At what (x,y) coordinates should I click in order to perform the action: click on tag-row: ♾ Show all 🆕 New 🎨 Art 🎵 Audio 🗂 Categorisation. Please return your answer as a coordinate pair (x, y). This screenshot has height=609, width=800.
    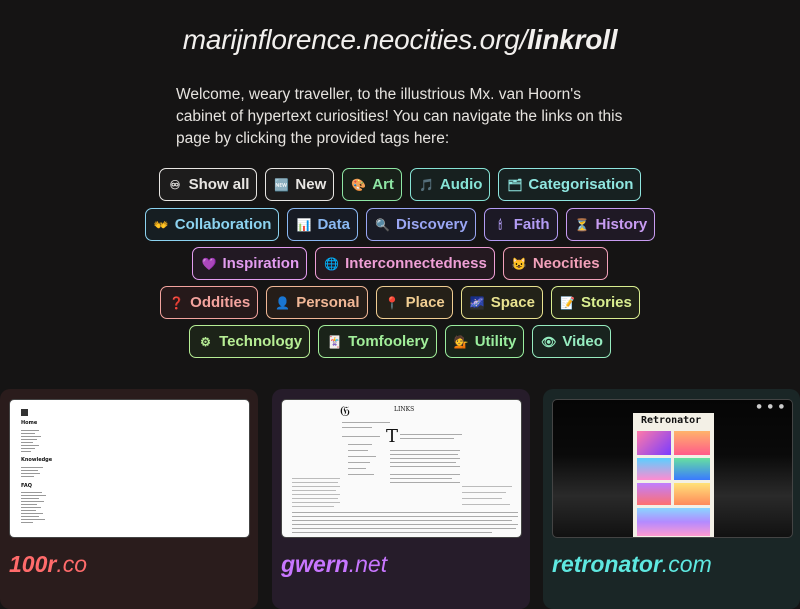
    Looking at the image, I should click on (400, 184).